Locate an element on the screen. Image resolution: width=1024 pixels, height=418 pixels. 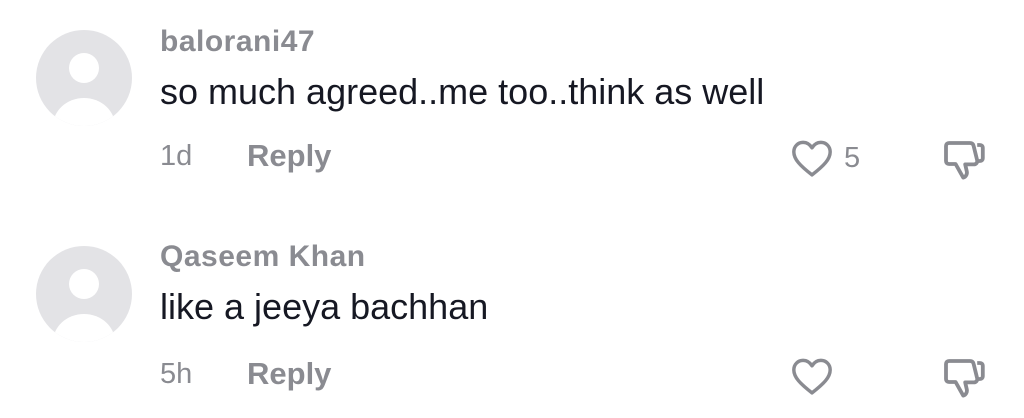
comment-timestamp: 5h is located at coordinates (176, 374).